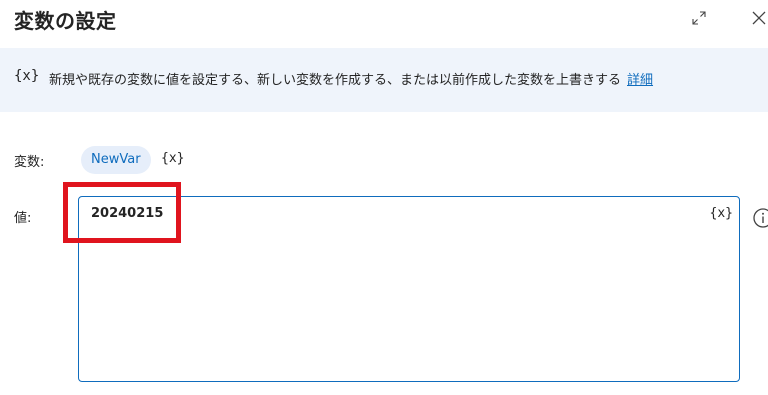  Describe the element at coordinates (23, 218) in the screenshot. I see `value-label: 値:` at that location.